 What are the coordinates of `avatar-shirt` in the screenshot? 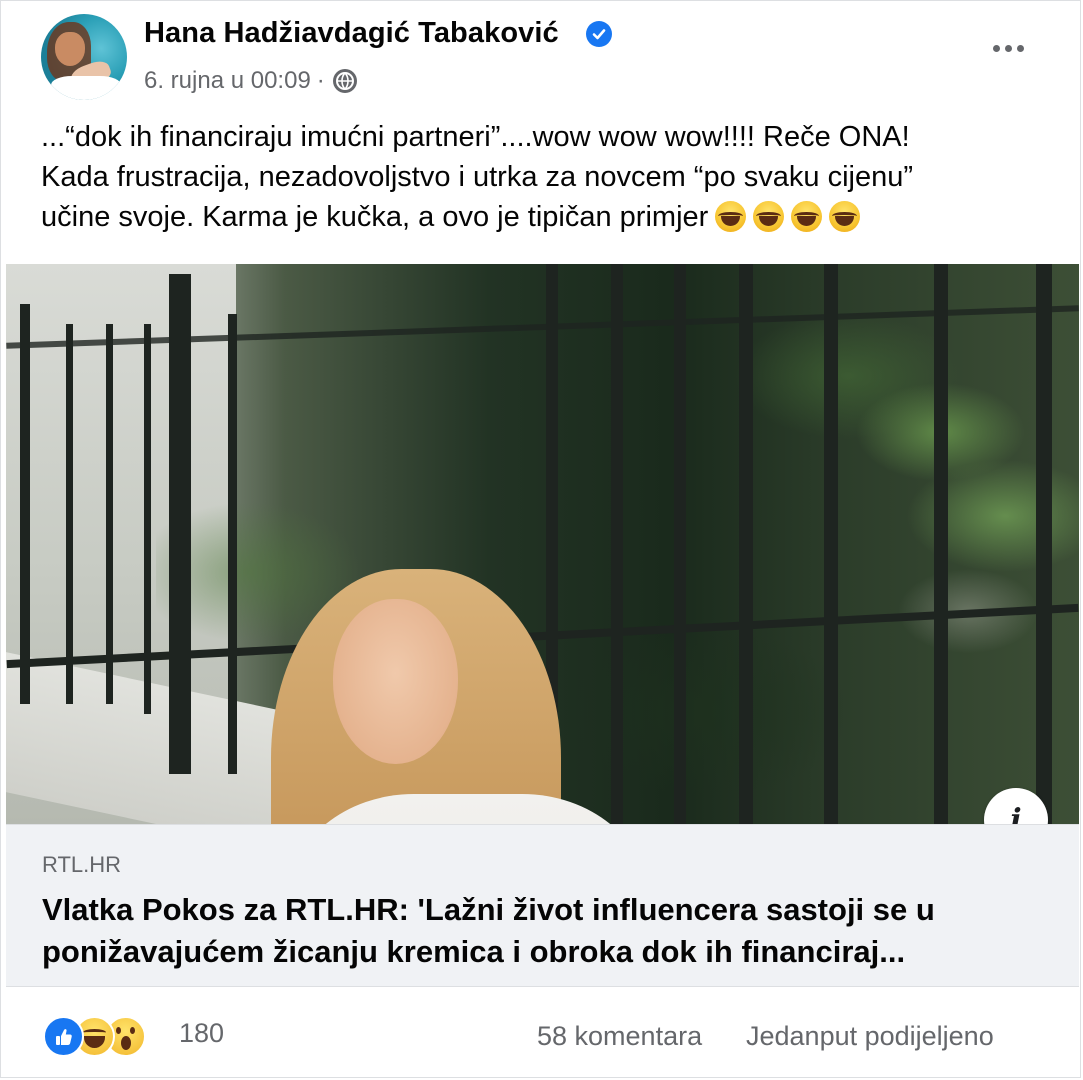 It's located at (86, 88).